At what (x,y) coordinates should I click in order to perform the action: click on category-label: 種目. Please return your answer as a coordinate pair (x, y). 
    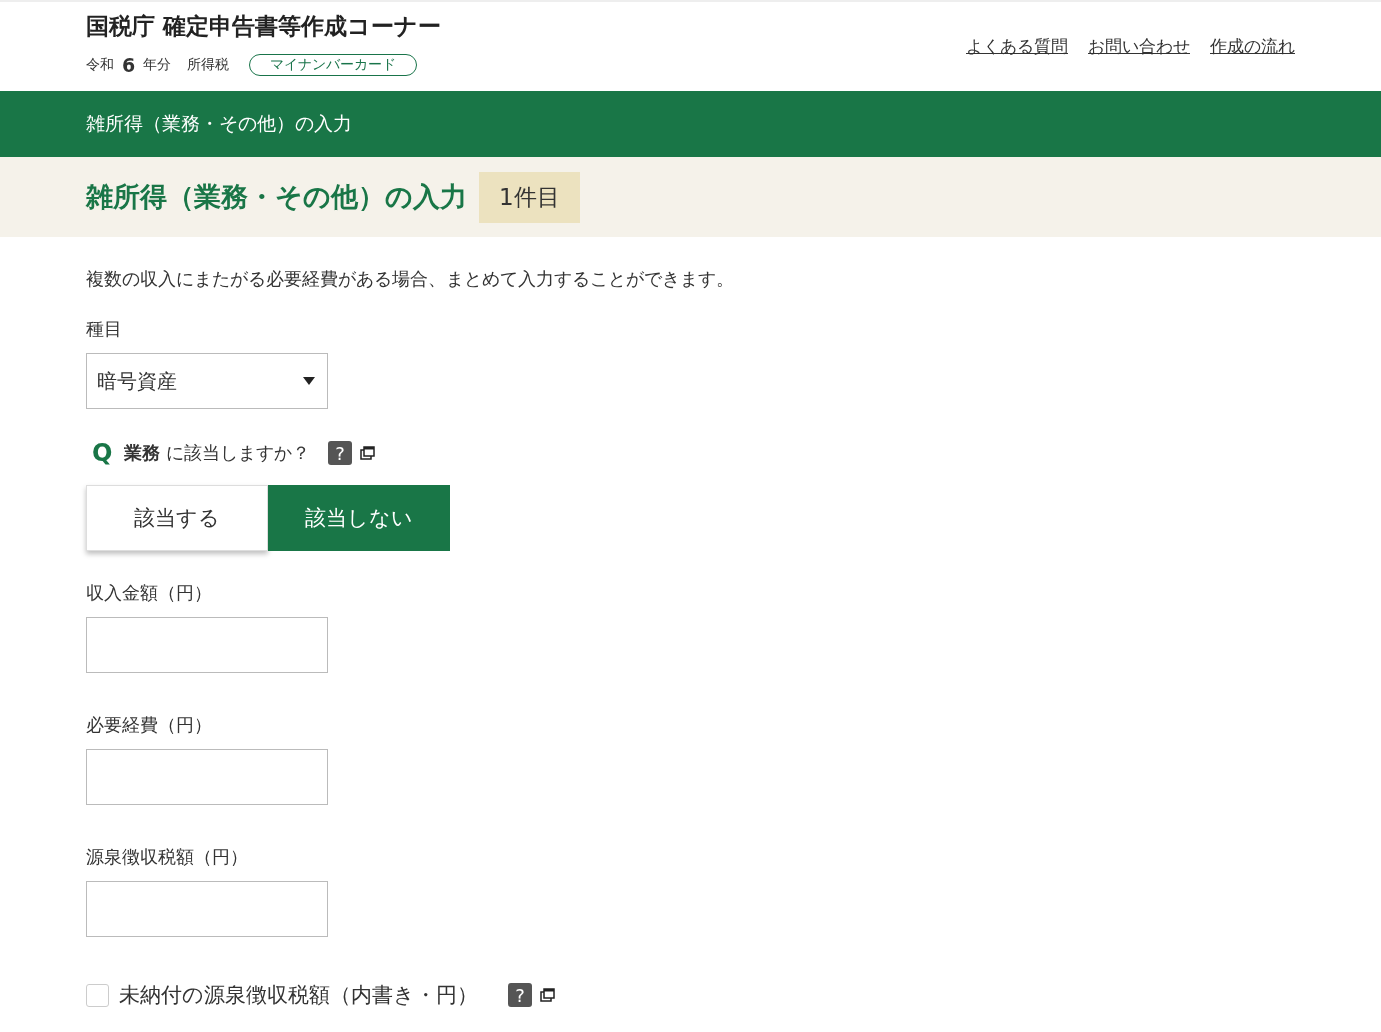
    Looking at the image, I should click on (104, 329).